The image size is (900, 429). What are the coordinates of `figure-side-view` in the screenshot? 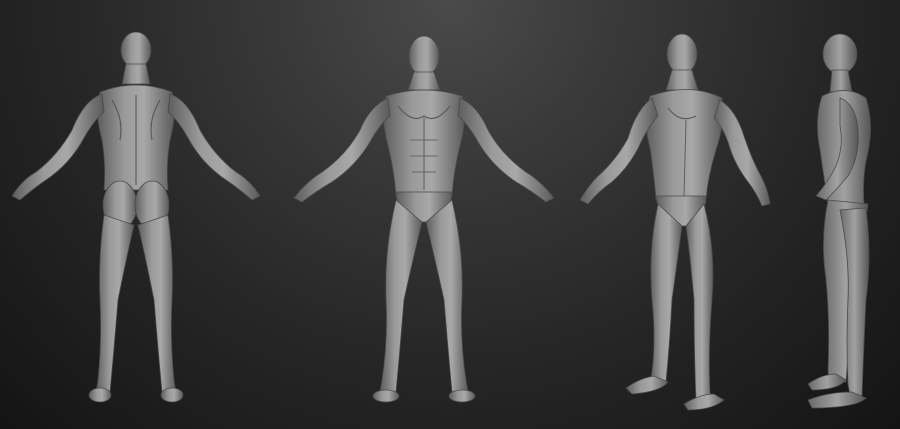 It's located at (839, 221).